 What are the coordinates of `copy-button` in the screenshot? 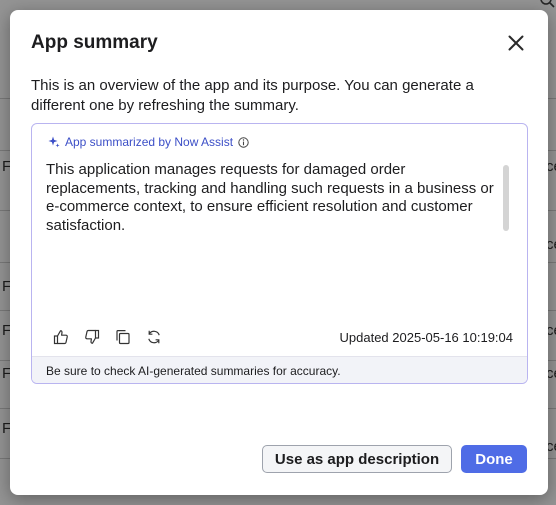 It's located at (123, 337).